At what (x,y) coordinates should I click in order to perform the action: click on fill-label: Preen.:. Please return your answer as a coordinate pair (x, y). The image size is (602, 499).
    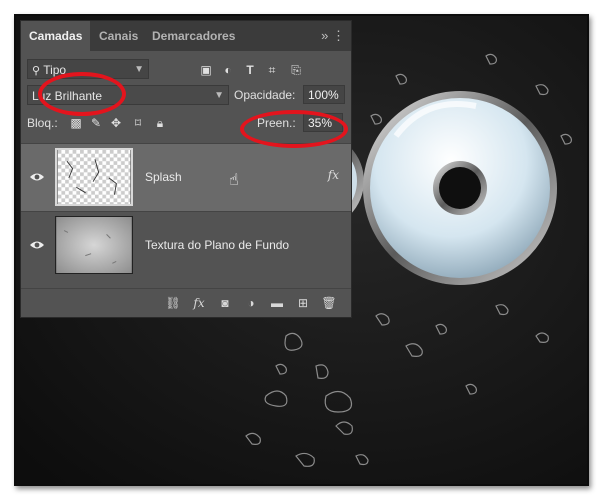
    Looking at the image, I should click on (276, 123).